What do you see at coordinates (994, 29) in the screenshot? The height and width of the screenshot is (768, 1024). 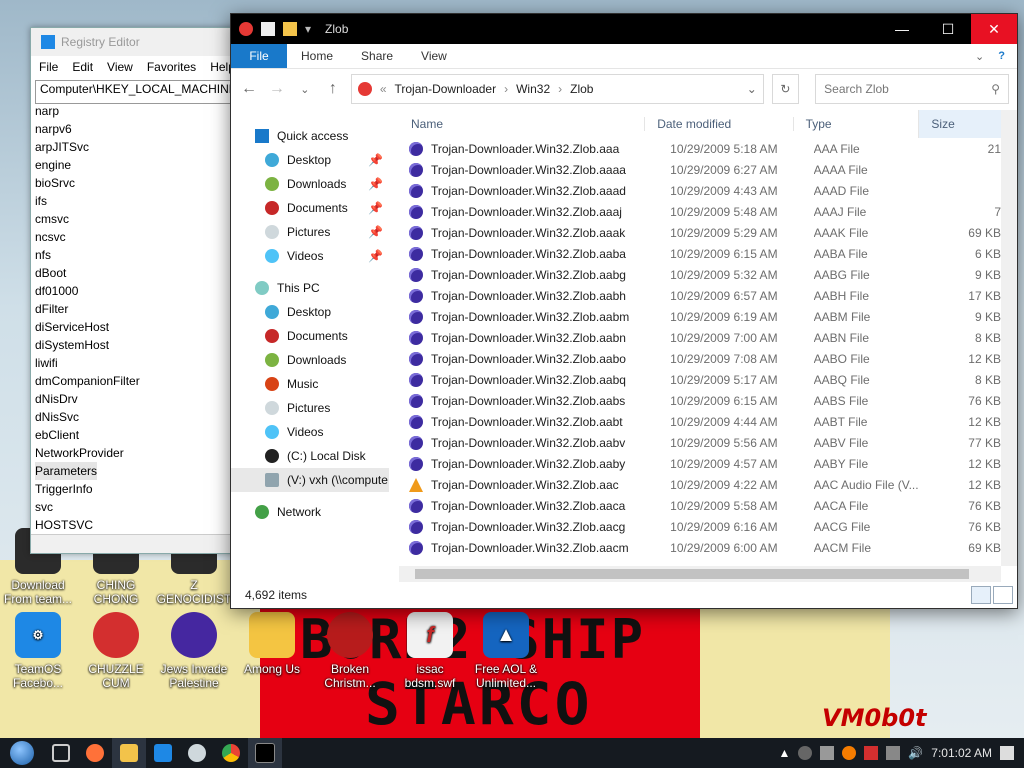 I see `close-button: ✕` at bounding box center [994, 29].